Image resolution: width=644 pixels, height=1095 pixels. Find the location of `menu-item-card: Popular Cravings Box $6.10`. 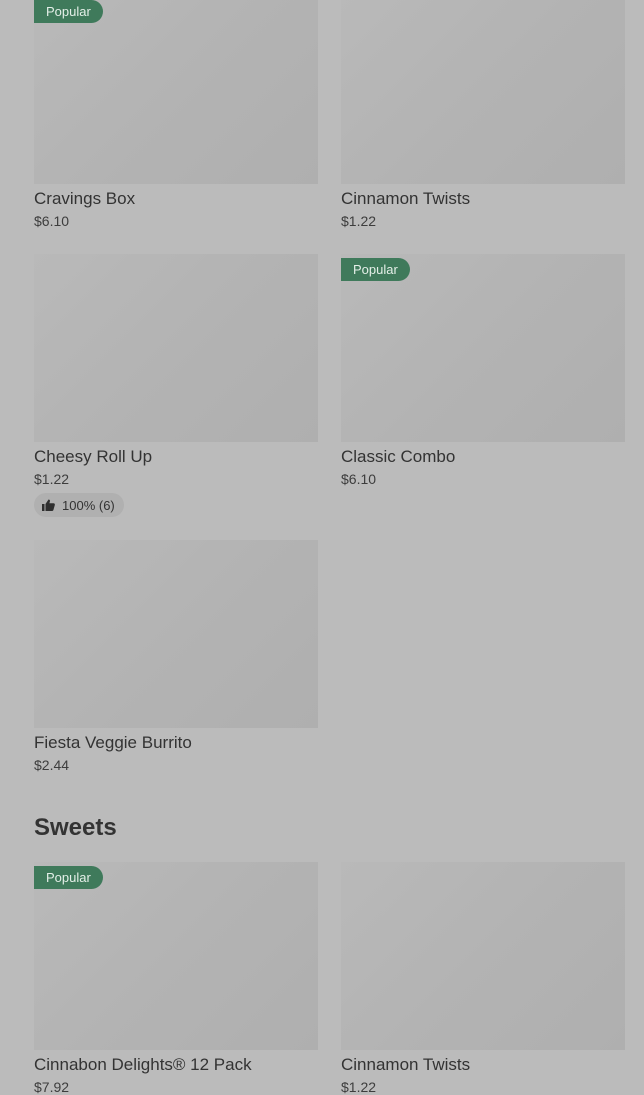

menu-item-card: Popular Cravings Box $6.10 is located at coordinates (176, 115).